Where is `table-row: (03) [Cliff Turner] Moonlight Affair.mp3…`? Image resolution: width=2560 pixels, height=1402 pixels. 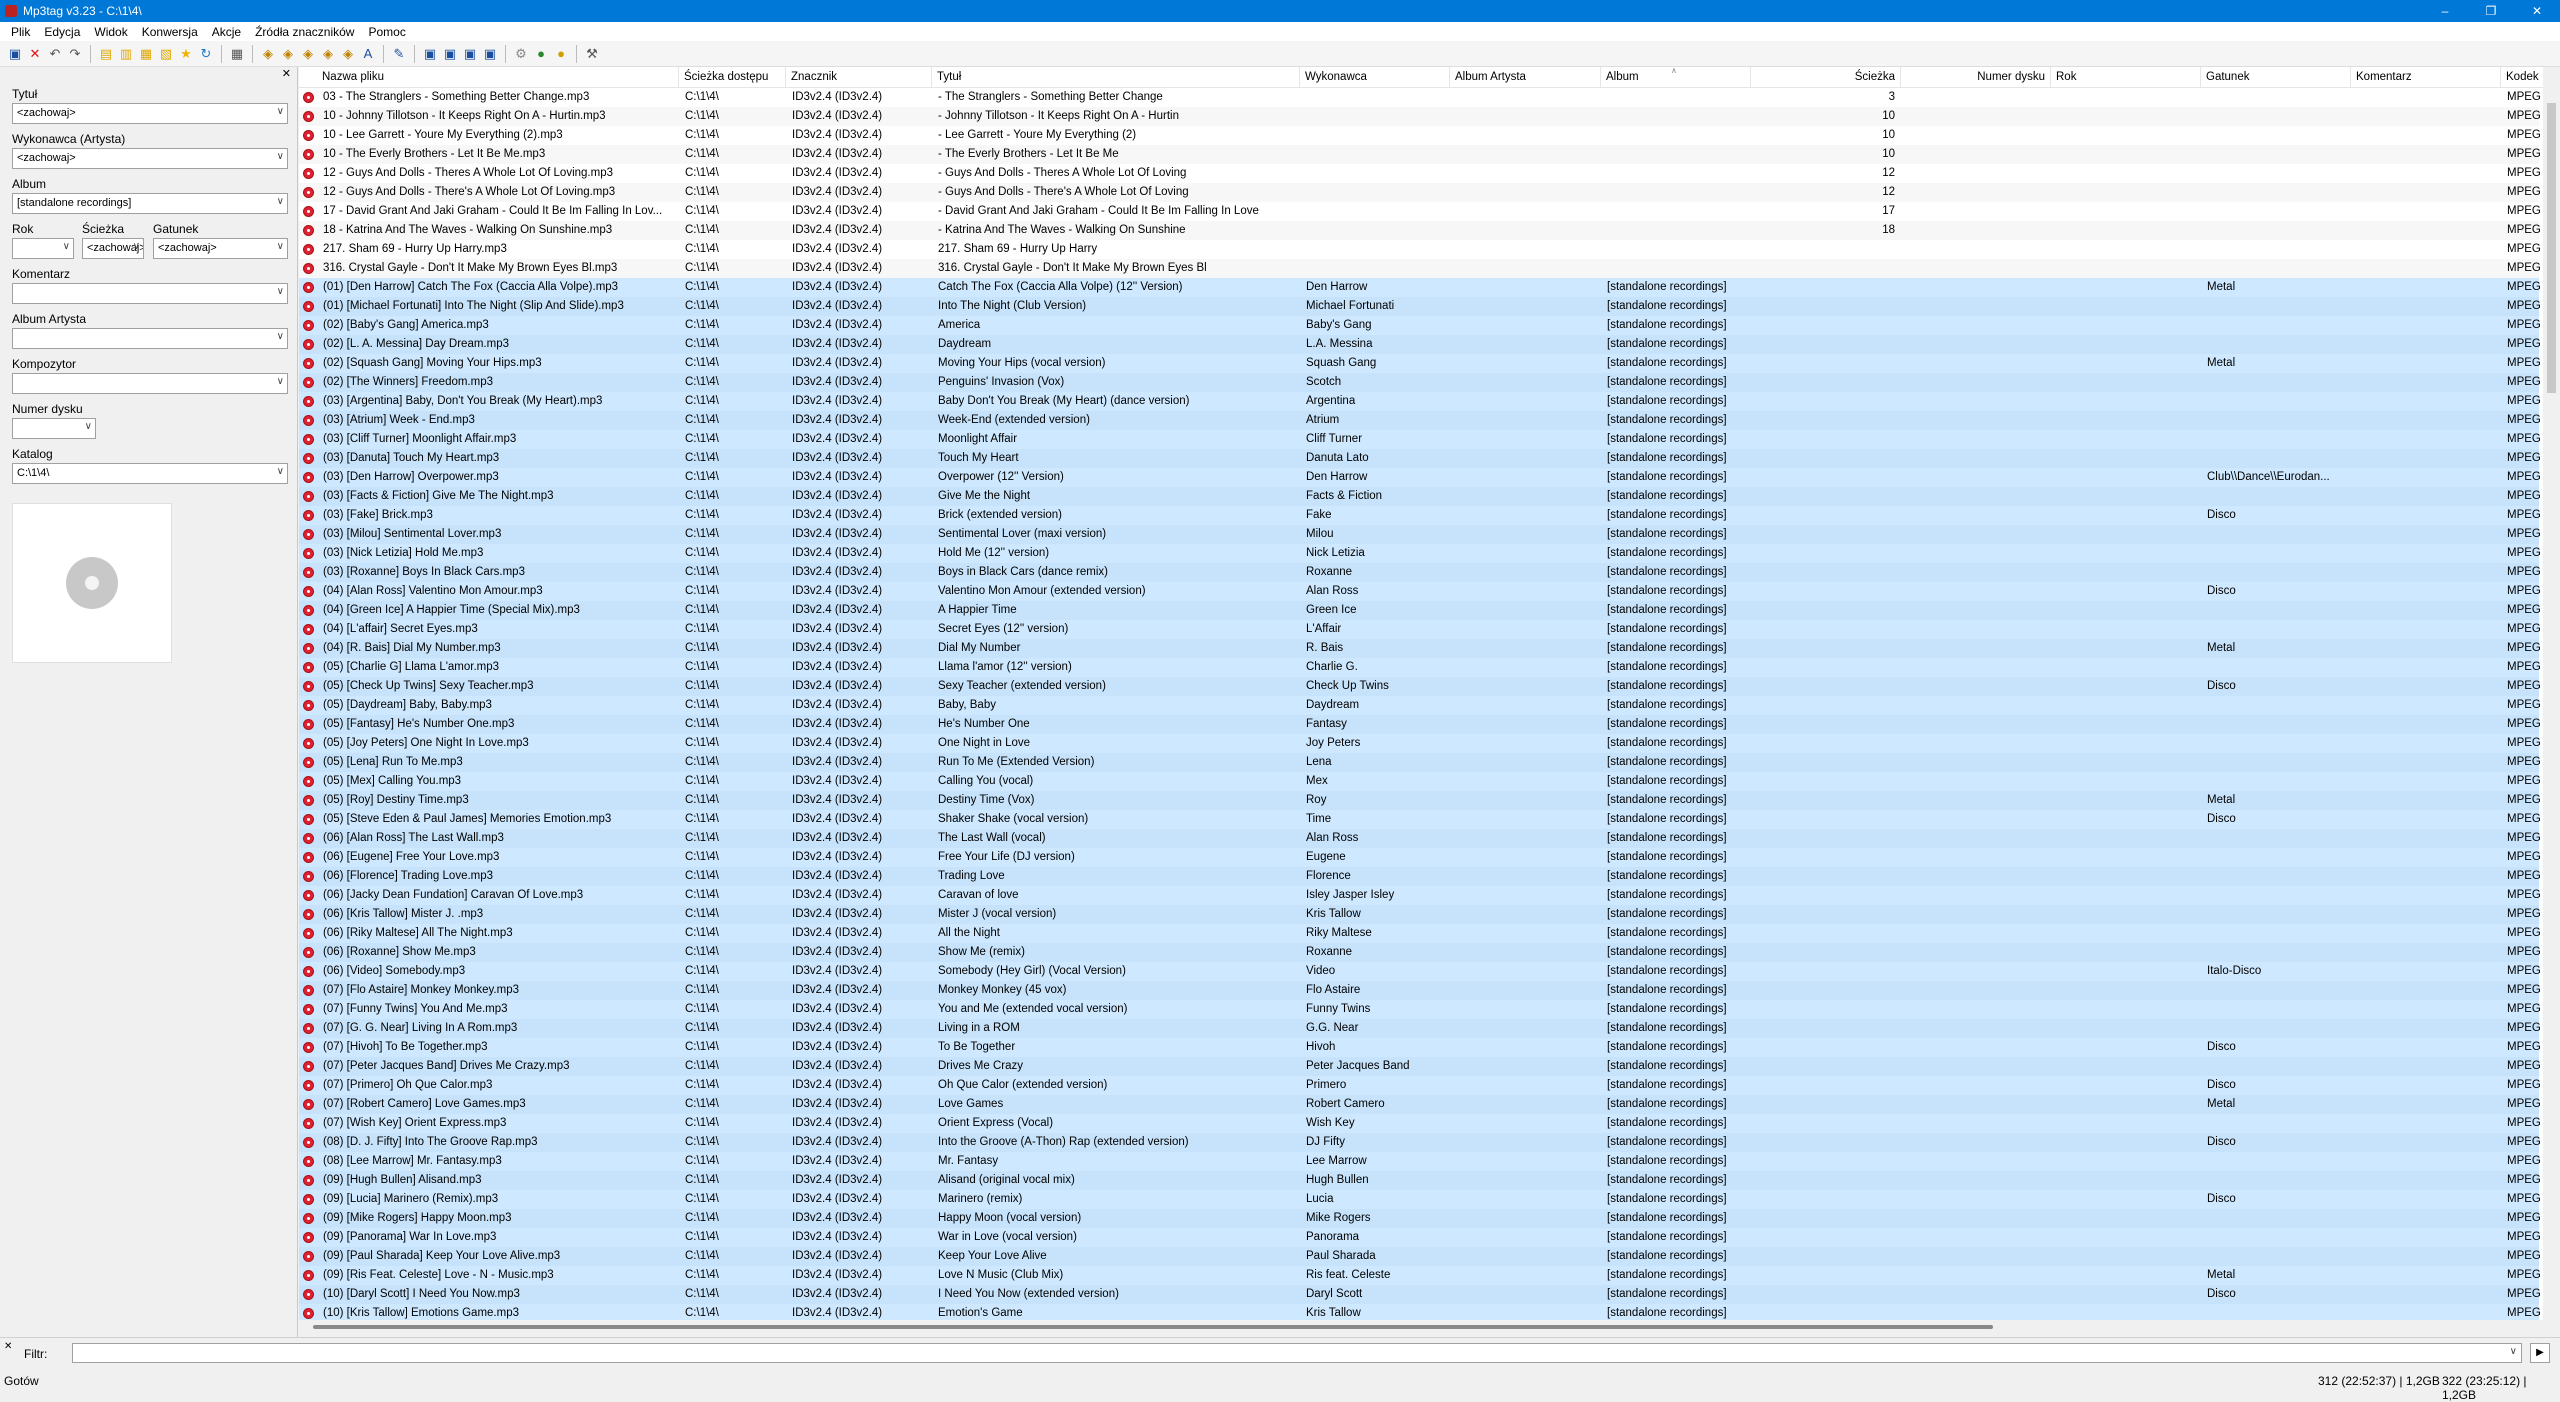
table-row: (03) [Cliff Turner] Moonlight Affair.mp3… is located at coordinates (1420, 439).